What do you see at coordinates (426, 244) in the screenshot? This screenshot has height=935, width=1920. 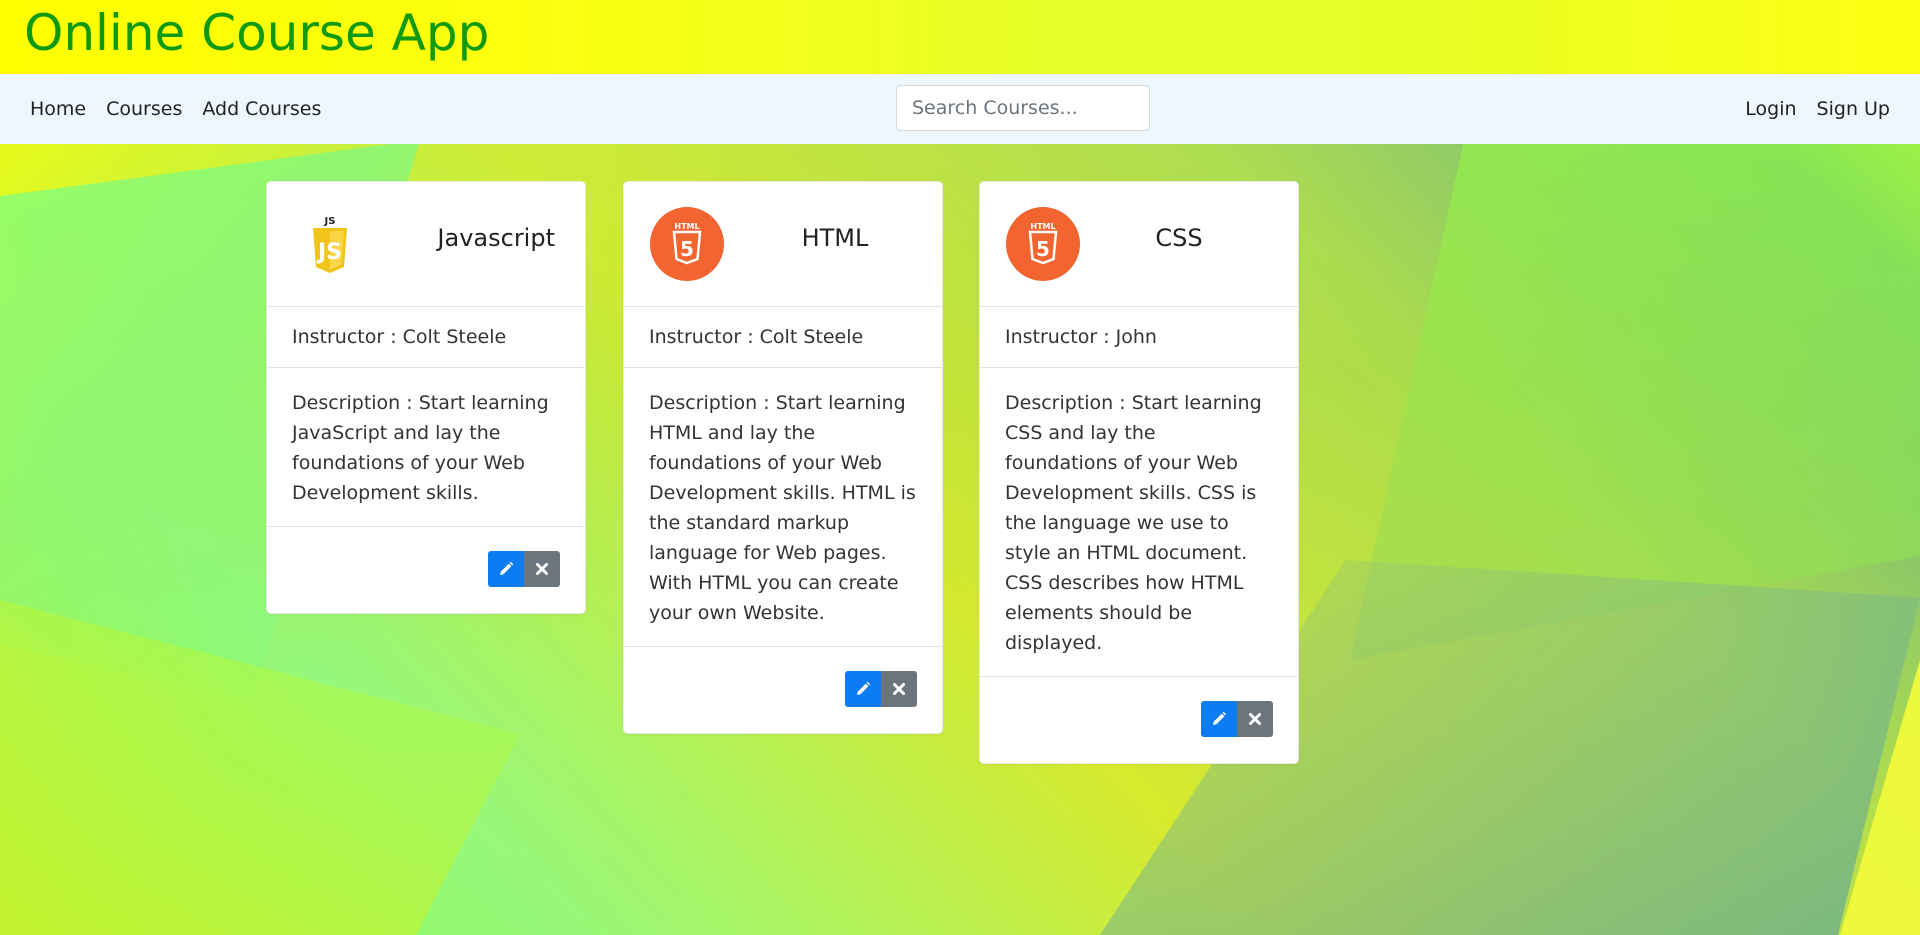 I see `card-header: JS JS Javascript` at bounding box center [426, 244].